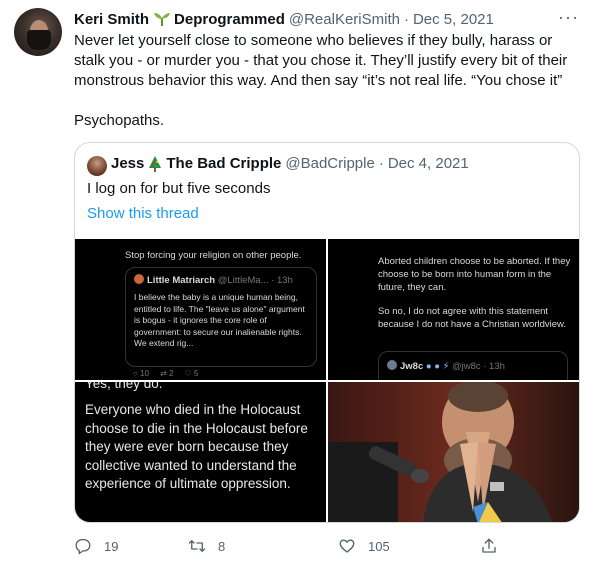  Describe the element at coordinates (144, 373) in the screenshot. I see `image1-reply-count: 10` at that location.